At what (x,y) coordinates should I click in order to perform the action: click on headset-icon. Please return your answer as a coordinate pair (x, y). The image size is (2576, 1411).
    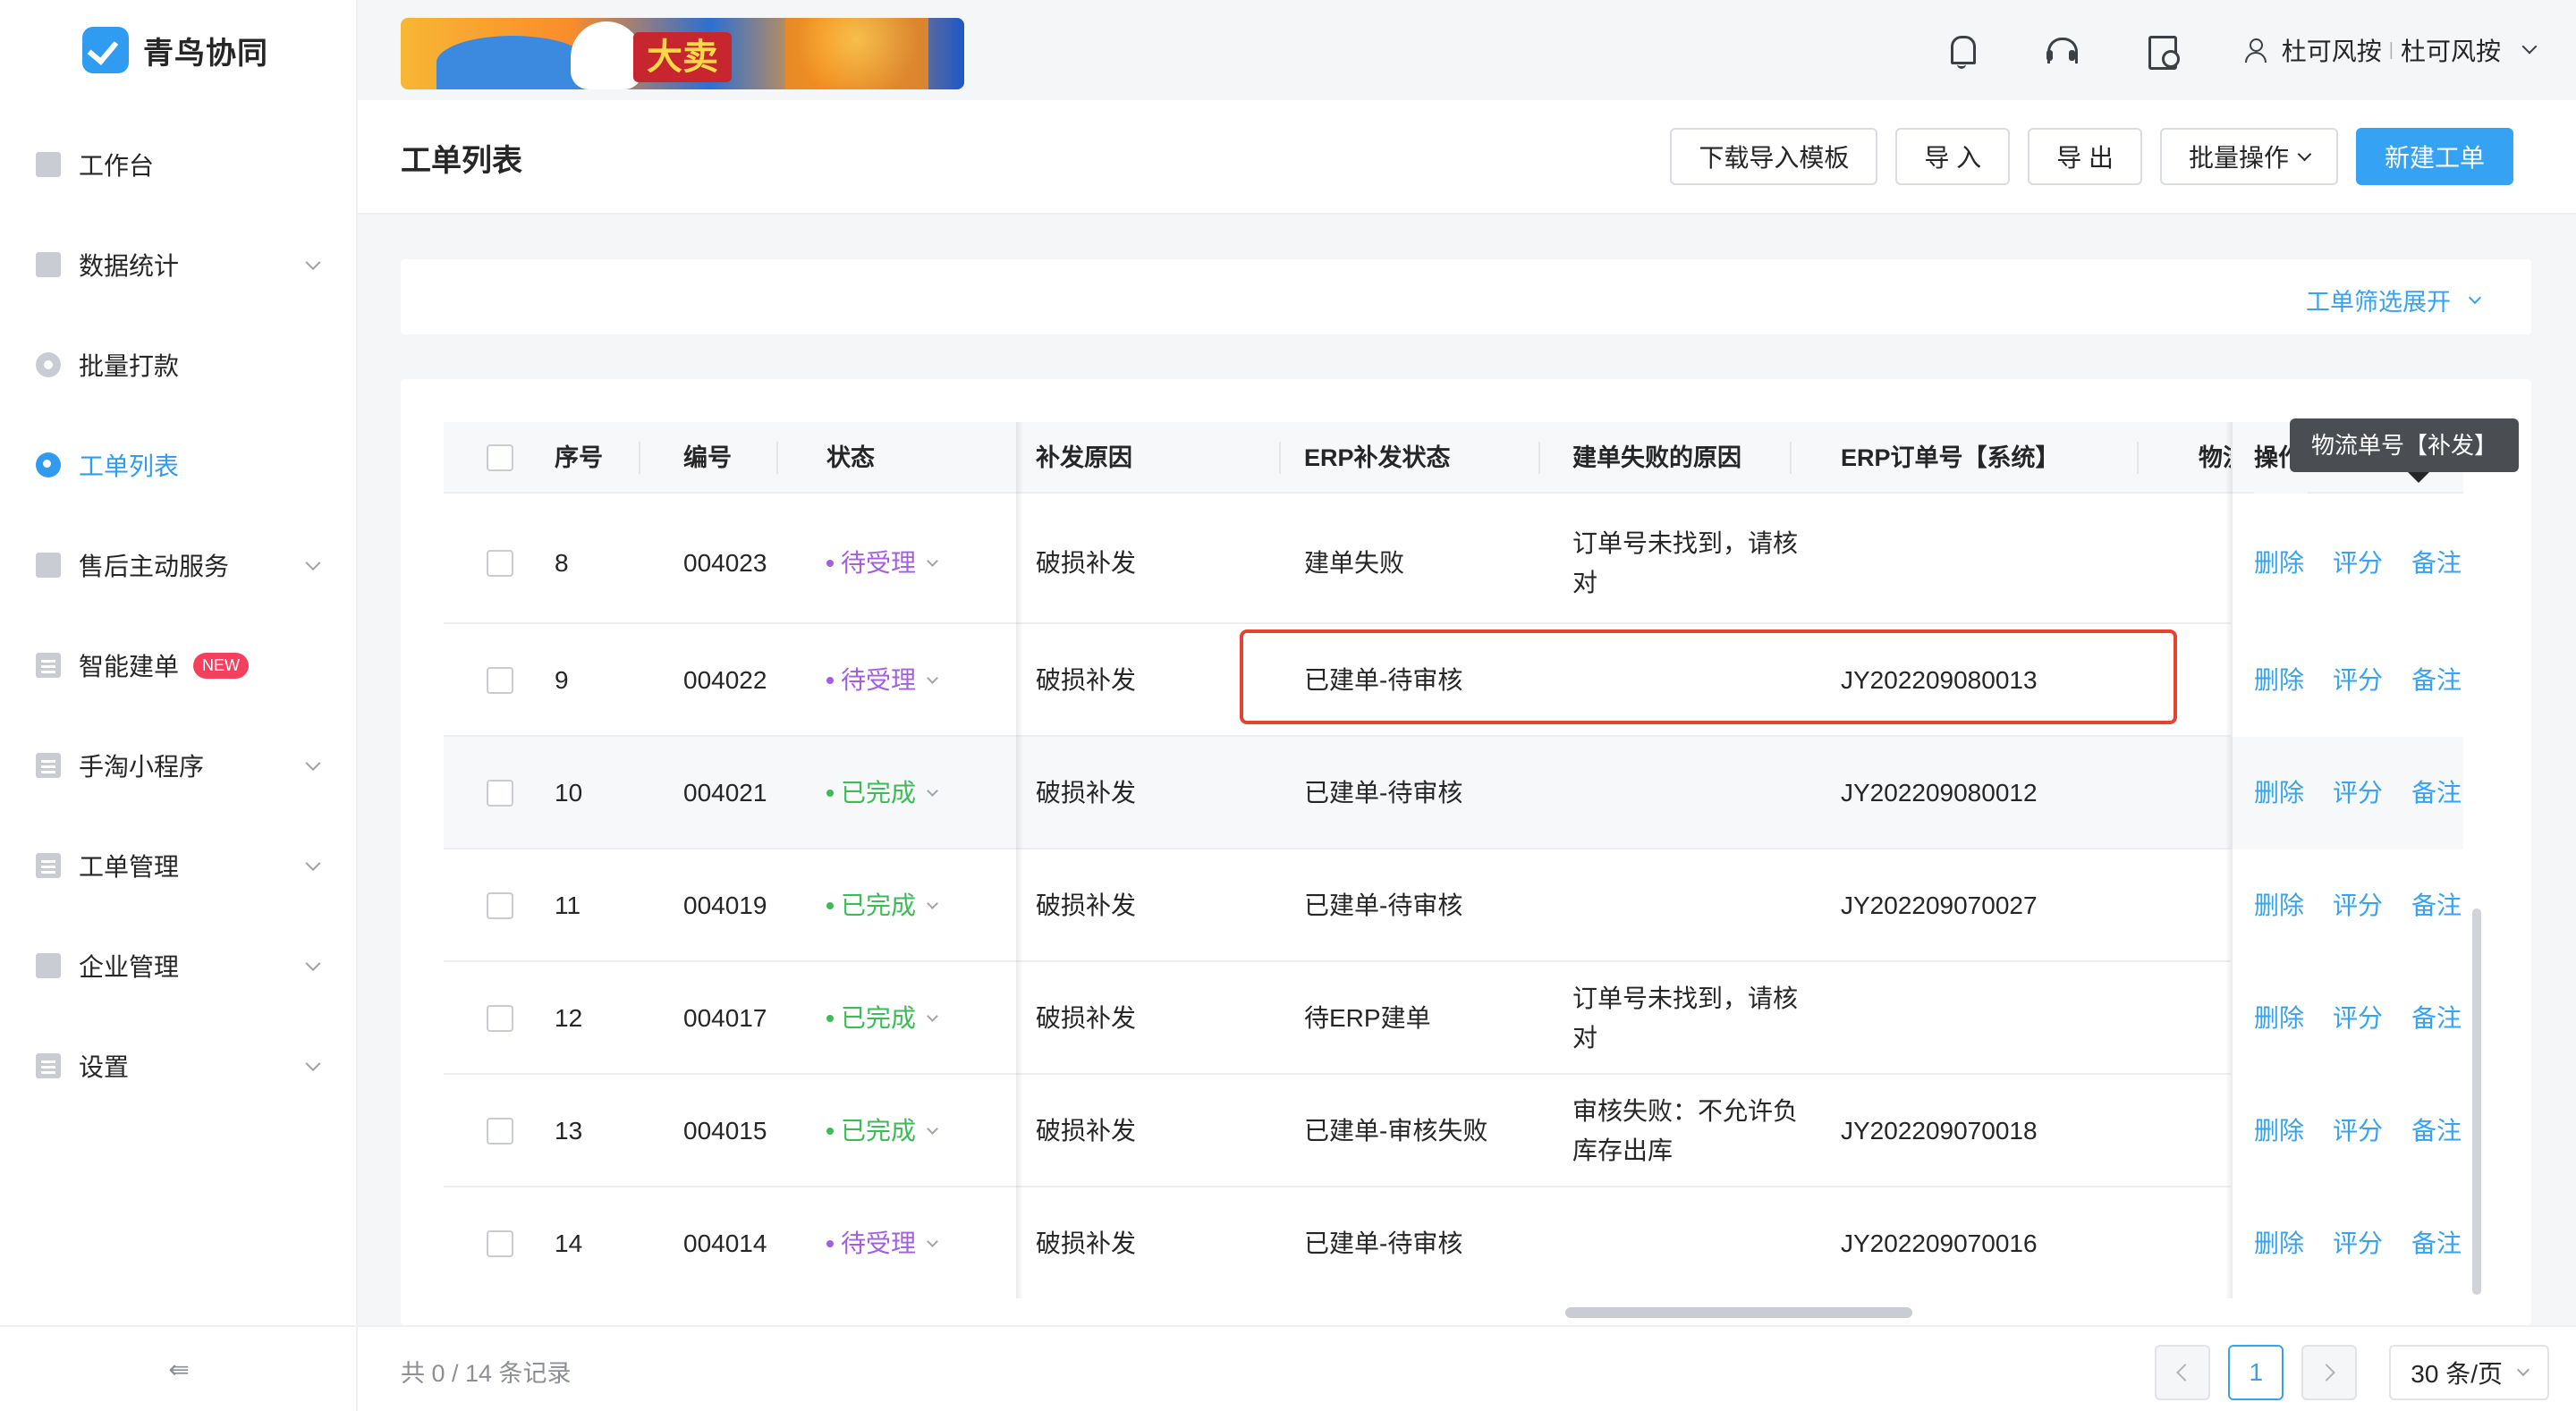
    Looking at the image, I should click on (2062, 50).